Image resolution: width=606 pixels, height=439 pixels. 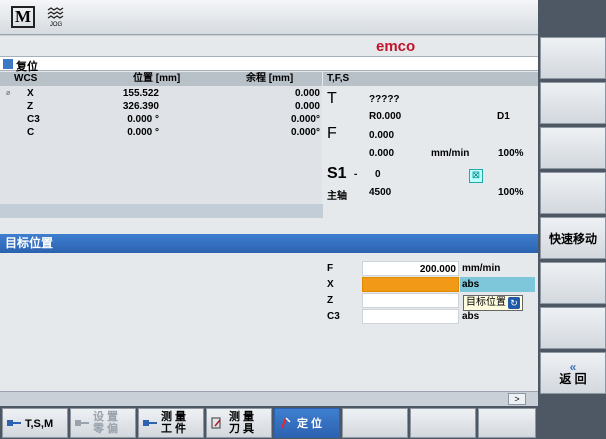 What do you see at coordinates (8, 64) in the screenshot?
I see `reset-status-icon` at bounding box center [8, 64].